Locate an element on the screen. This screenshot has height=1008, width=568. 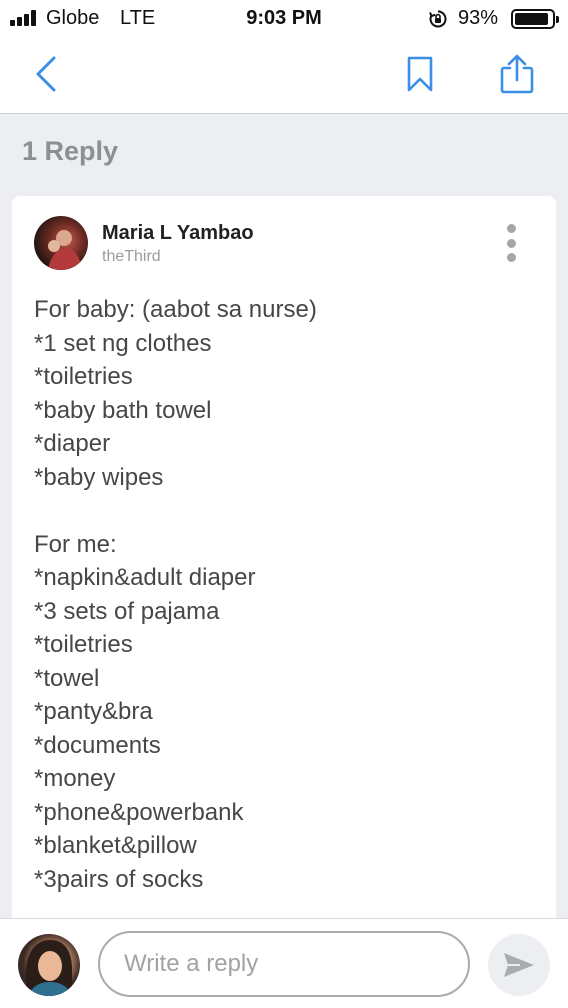
reply-body-line: *panty&bra is located at coordinates (93, 711).